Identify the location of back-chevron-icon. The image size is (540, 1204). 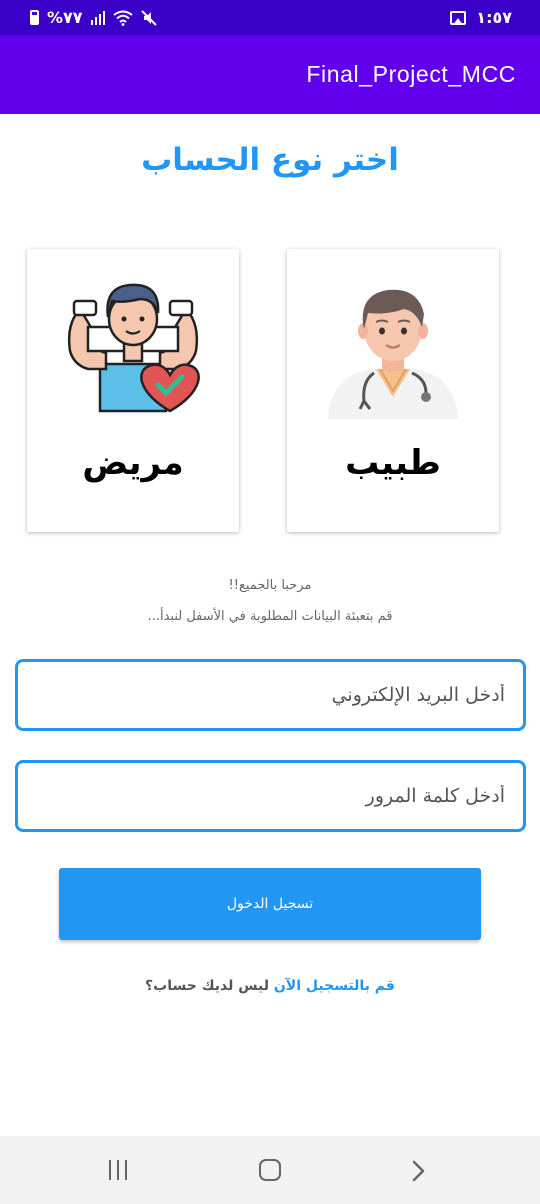
(418, 1171).